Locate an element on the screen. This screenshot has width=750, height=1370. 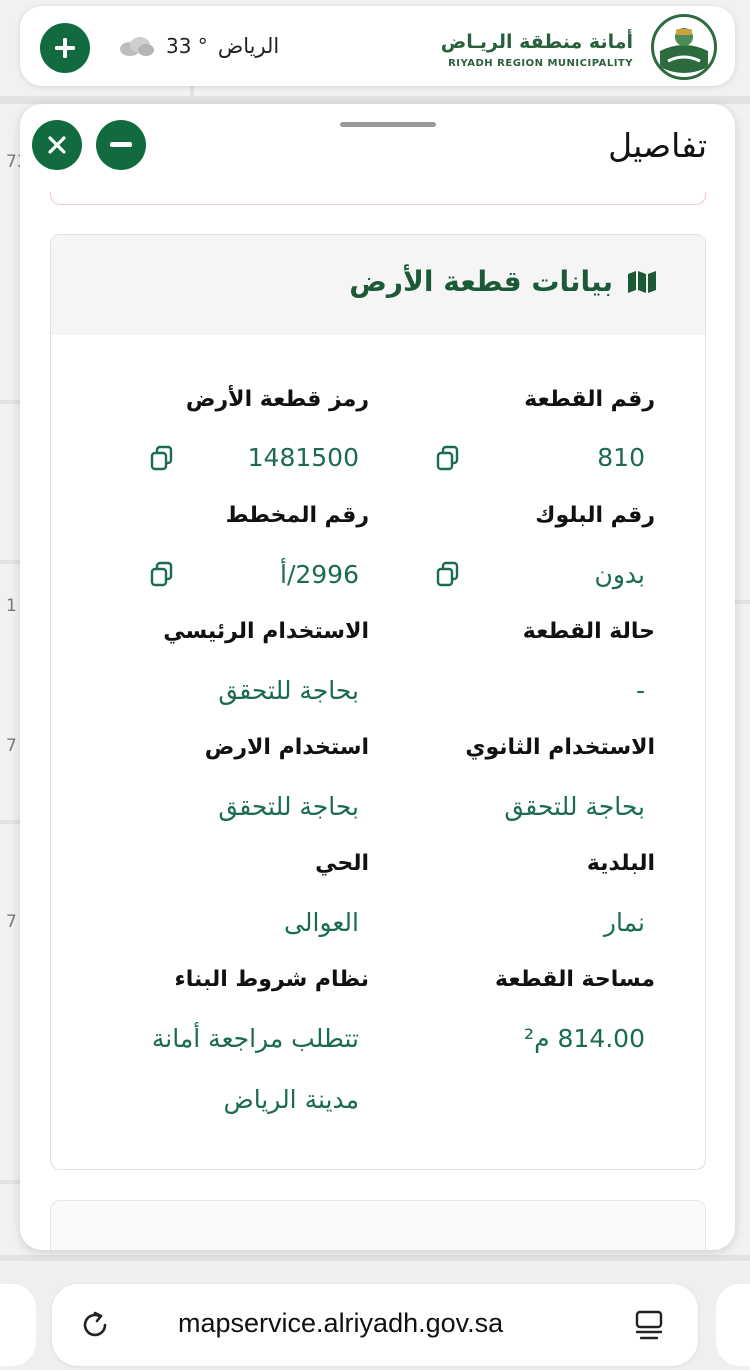
land-use-value: بحاجة للتحقق is located at coordinates (288, 806).